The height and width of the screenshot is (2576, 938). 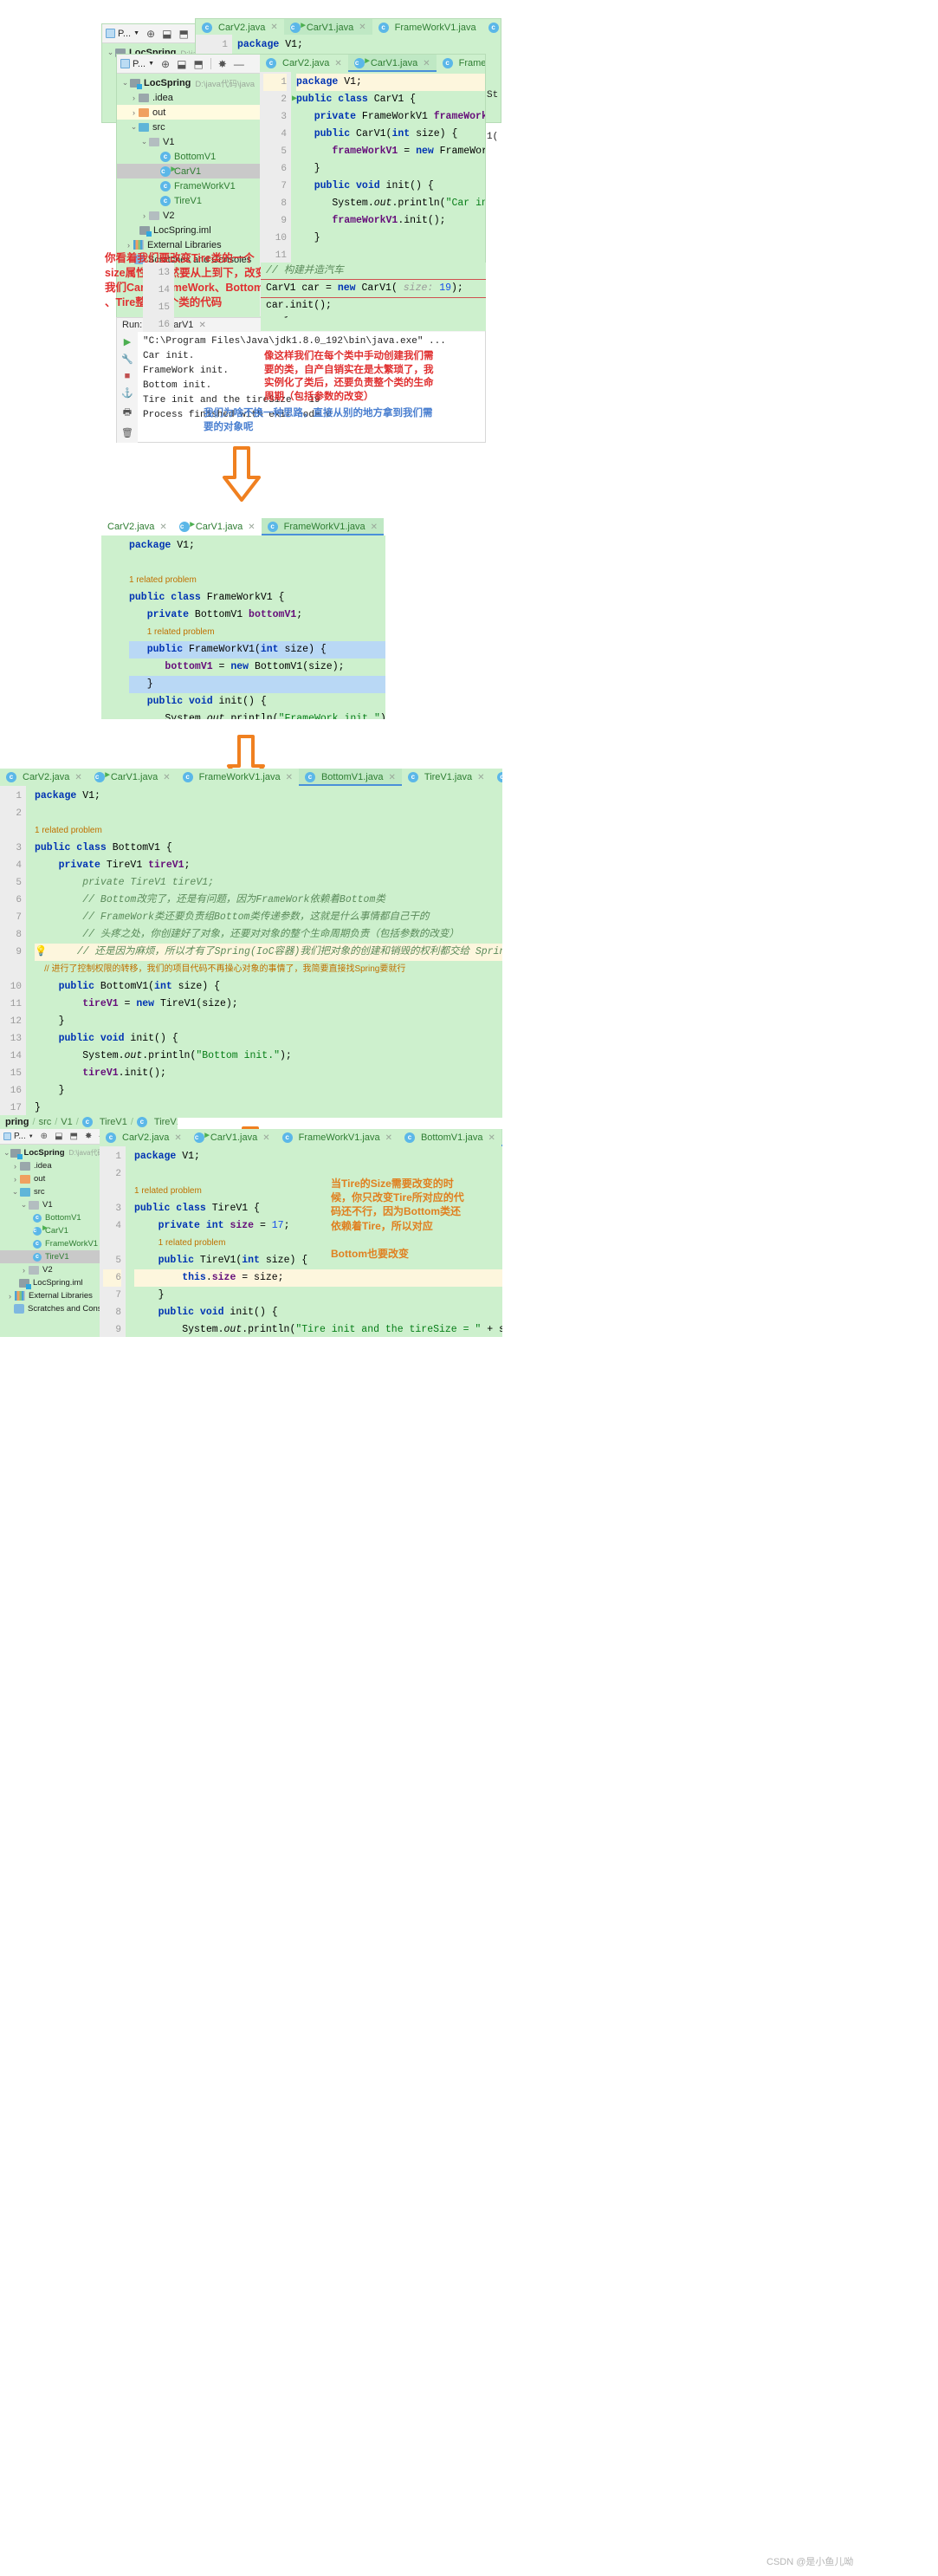 What do you see at coordinates (496, 778) in the screenshot?
I see `tab-frameworkv2: c FrameWorkV2.java ✕` at bounding box center [496, 778].